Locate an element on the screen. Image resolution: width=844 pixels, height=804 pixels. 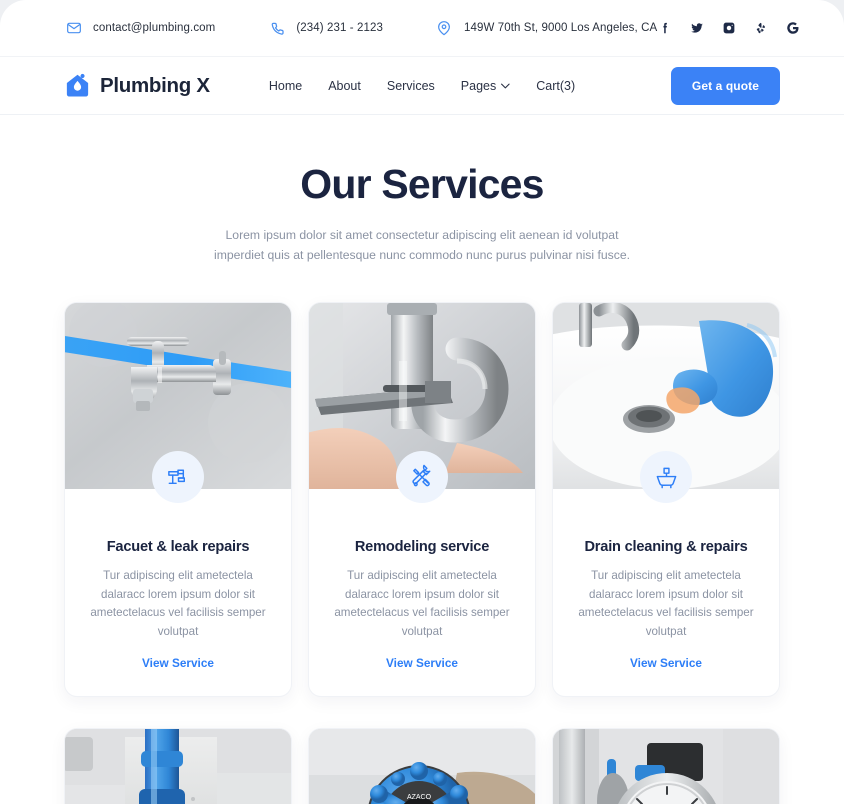
svg-text: AZACO is located at coordinates (419, 797).